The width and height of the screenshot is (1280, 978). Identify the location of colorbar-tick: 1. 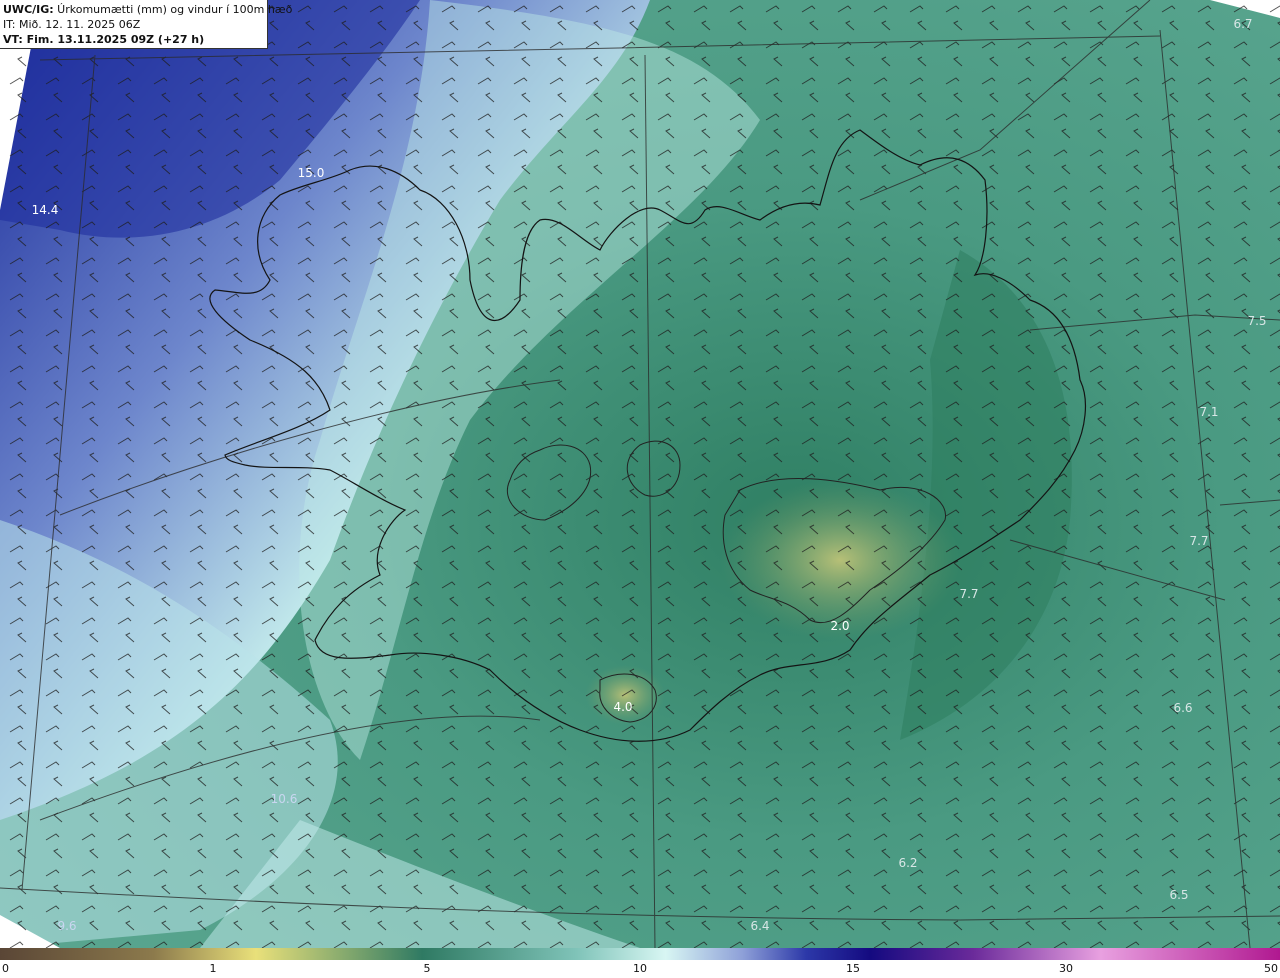
(213, 968).